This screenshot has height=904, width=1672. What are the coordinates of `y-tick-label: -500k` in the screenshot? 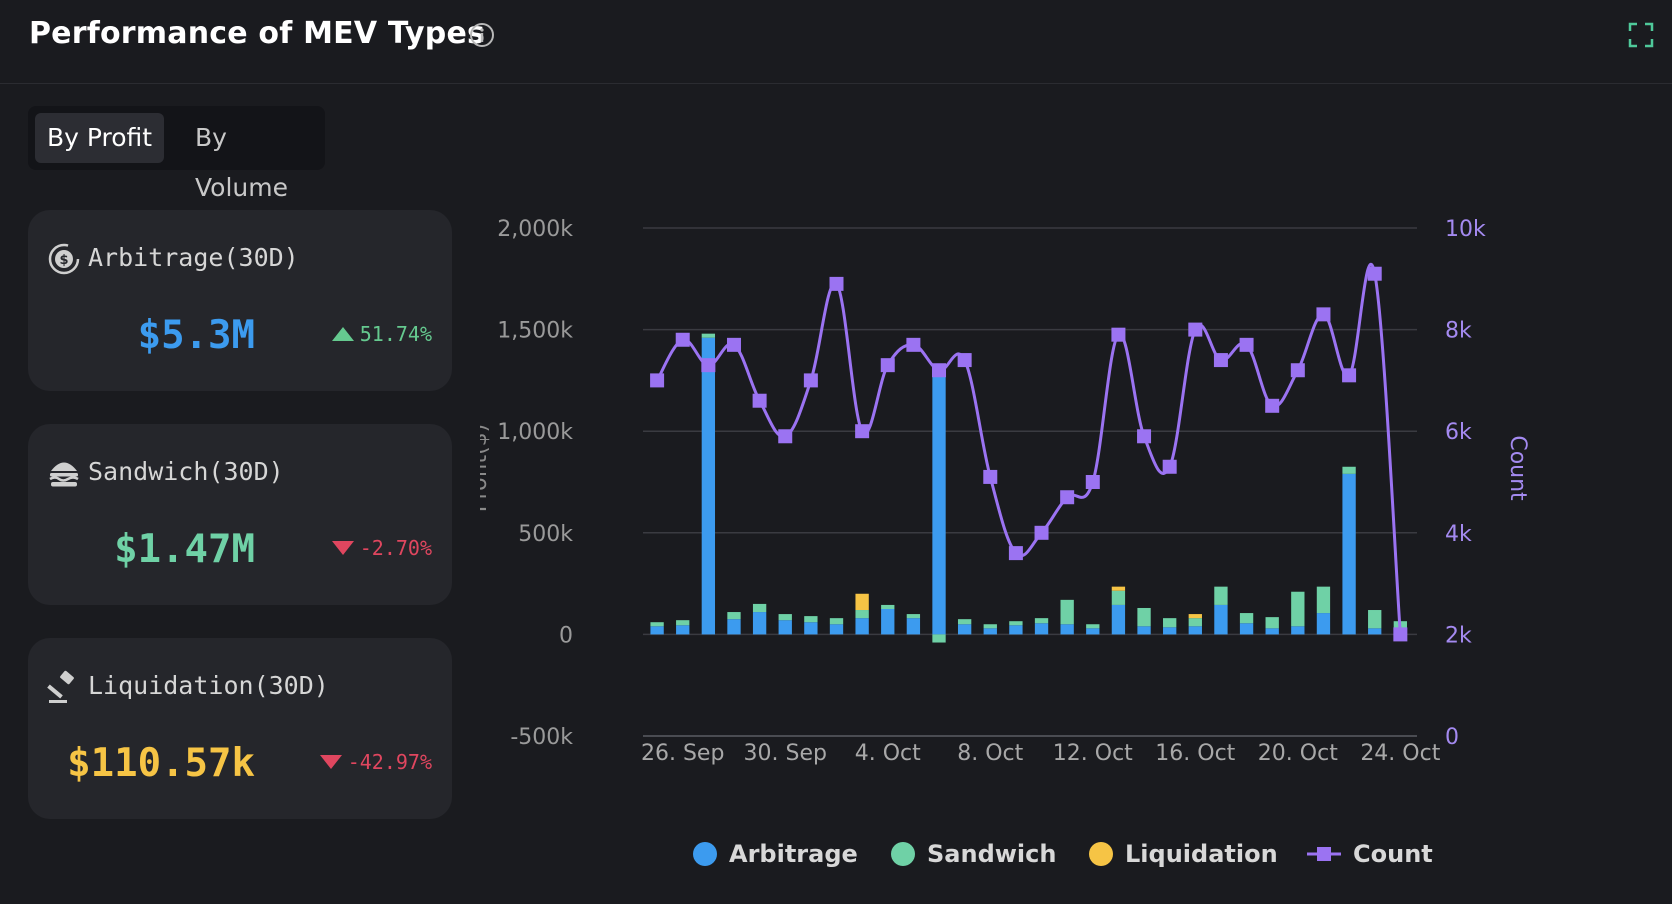 It's located at (541, 737).